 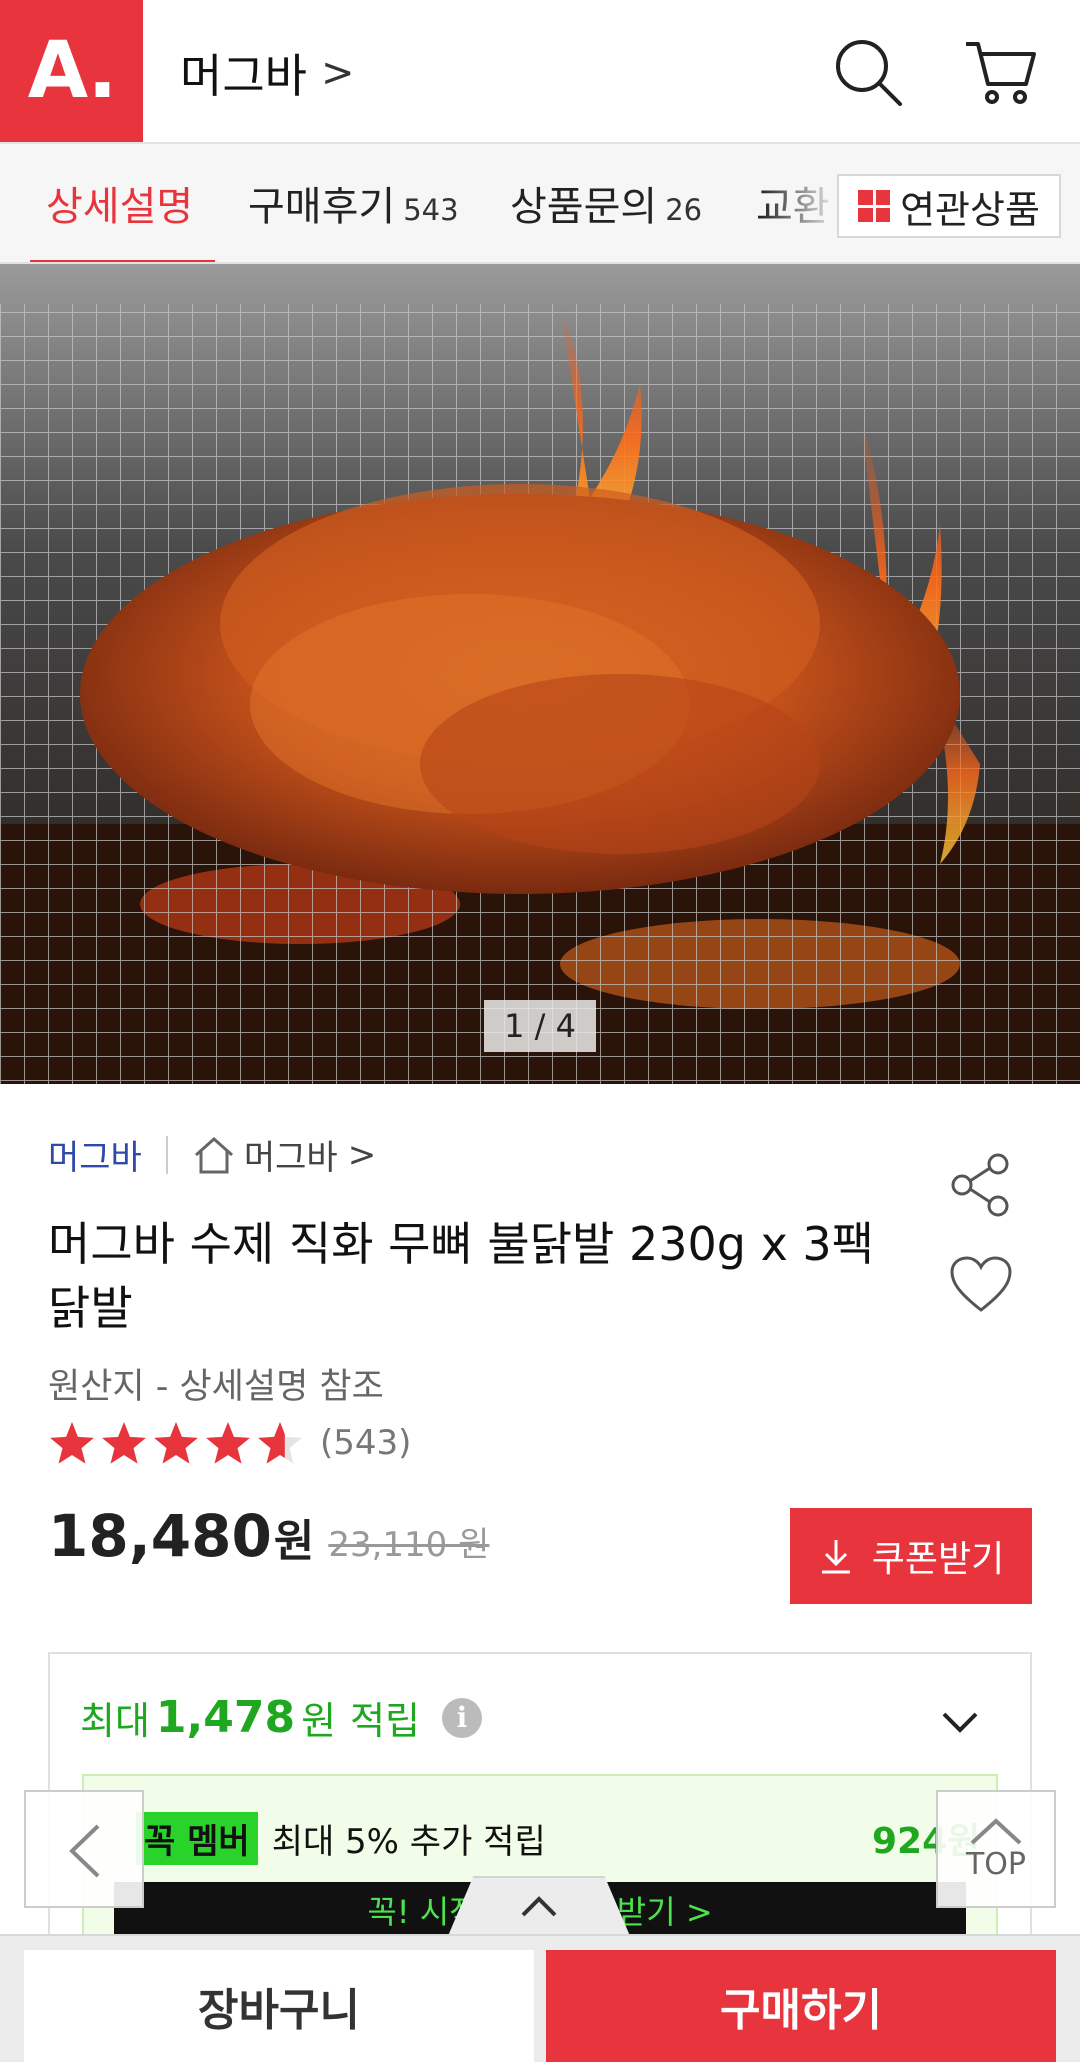 What do you see at coordinates (996, 1849) in the screenshot?
I see `scroll-top-button: TOP` at bounding box center [996, 1849].